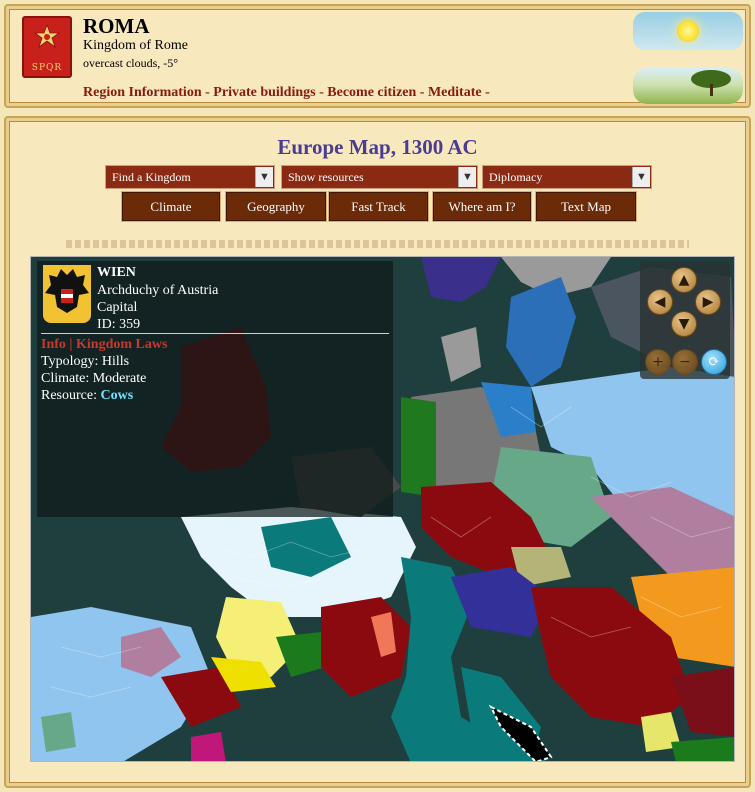 This screenshot has width=755, height=792. What do you see at coordinates (714, 362) in the screenshot?
I see `refresh-icon: ⟳` at bounding box center [714, 362].